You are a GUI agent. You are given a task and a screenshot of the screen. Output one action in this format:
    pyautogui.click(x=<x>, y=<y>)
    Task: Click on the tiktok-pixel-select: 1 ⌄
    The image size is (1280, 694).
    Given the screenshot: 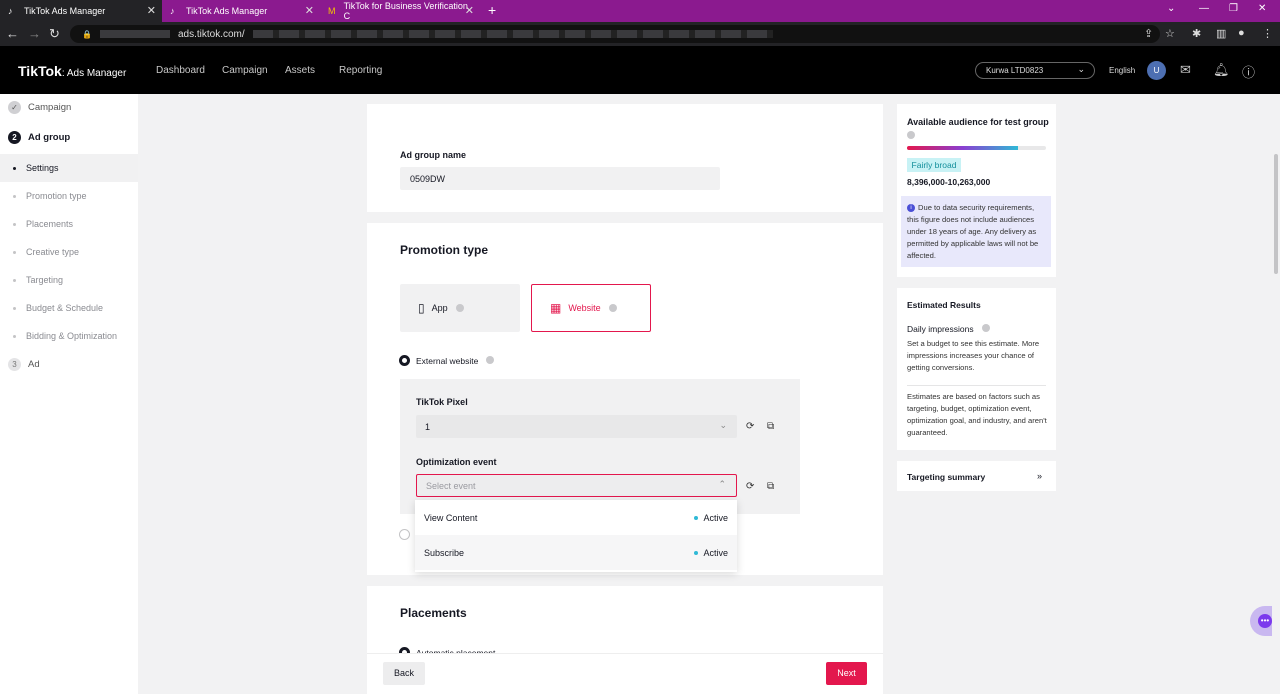 What is the action you would take?
    pyautogui.click(x=576, y=426)
    